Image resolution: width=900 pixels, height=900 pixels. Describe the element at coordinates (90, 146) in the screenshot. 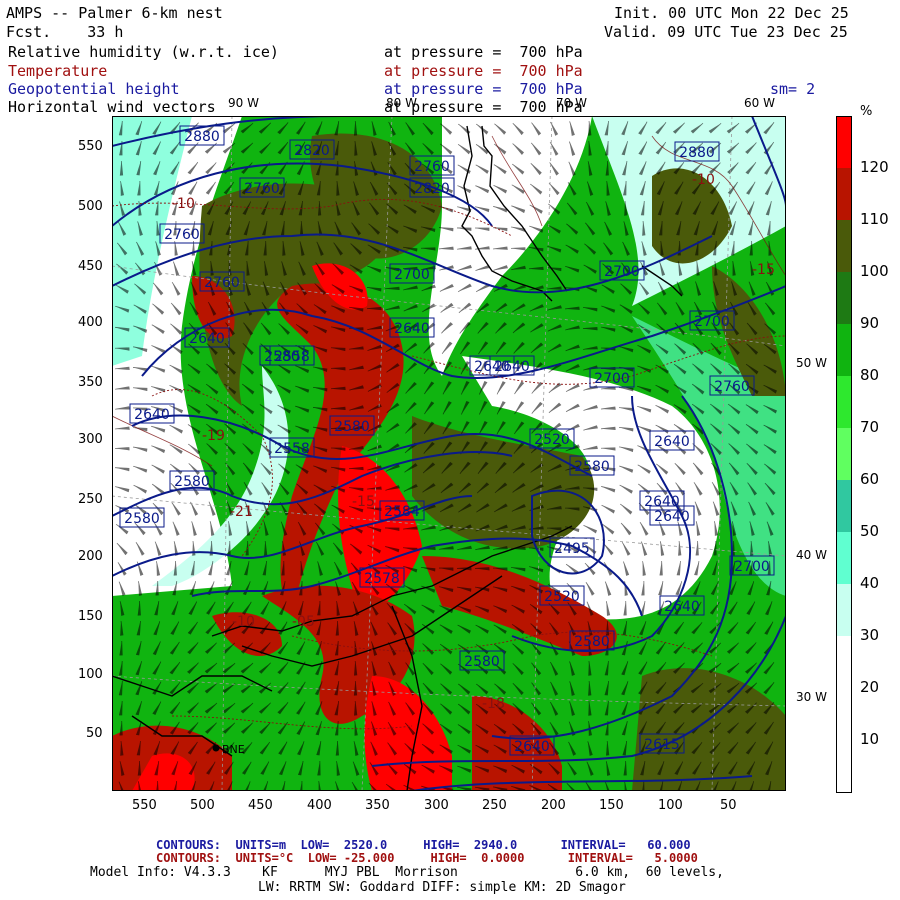

I see `y-tick-label: 550` at that location.